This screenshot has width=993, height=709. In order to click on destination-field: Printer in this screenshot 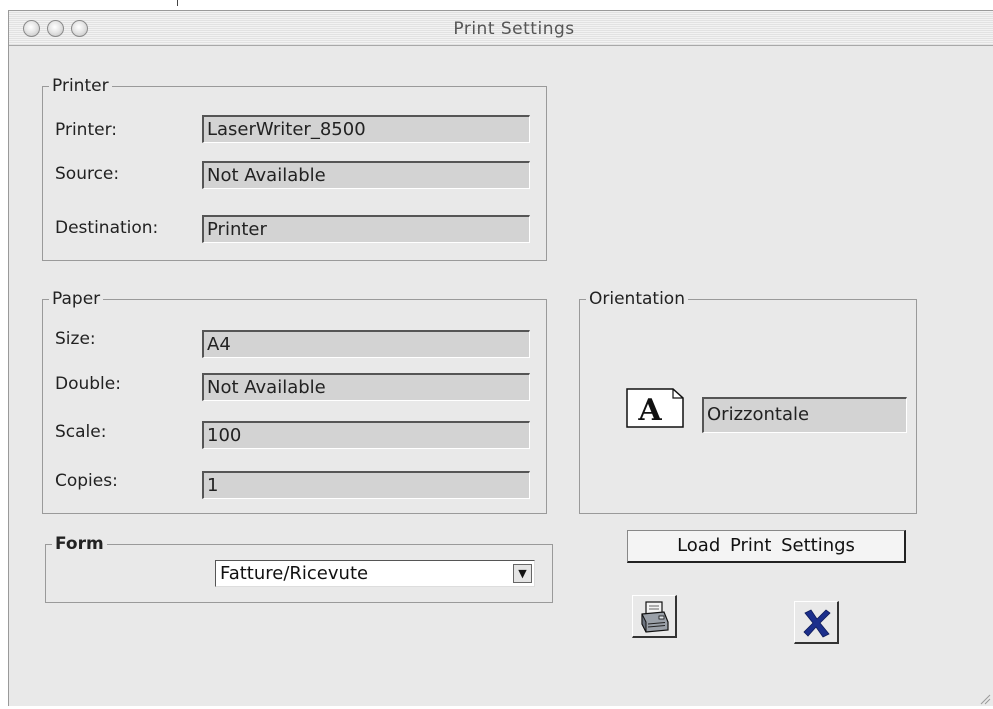, I will do `click(366, 229)`.